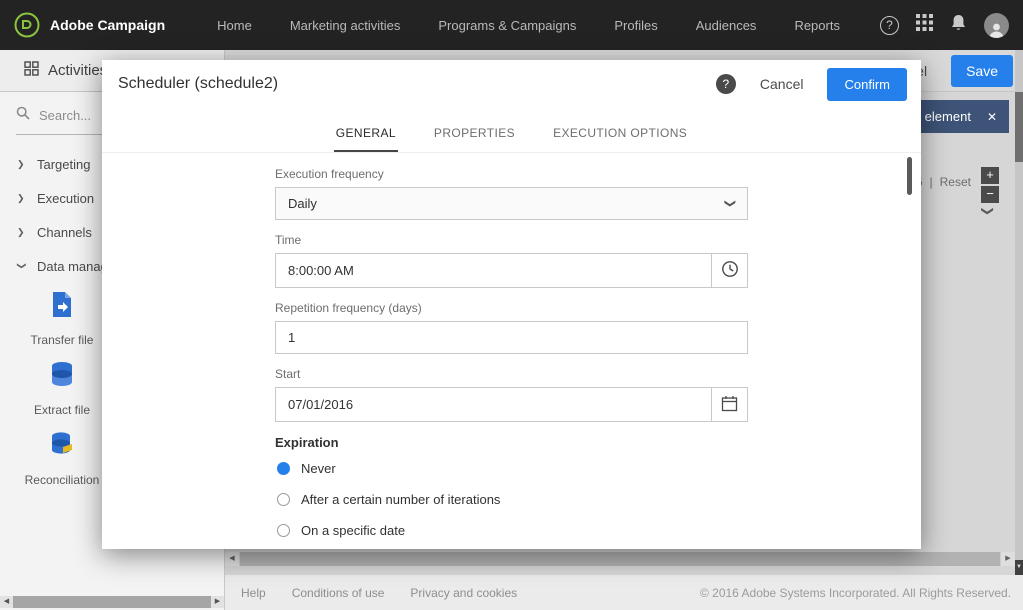 The height and width of the screenshot is (610, 1023). What do you see at coordinates (909, 176) in the screenshot?
I see `dialog-scrollbar-thumb` at bounding box center [909, 176].